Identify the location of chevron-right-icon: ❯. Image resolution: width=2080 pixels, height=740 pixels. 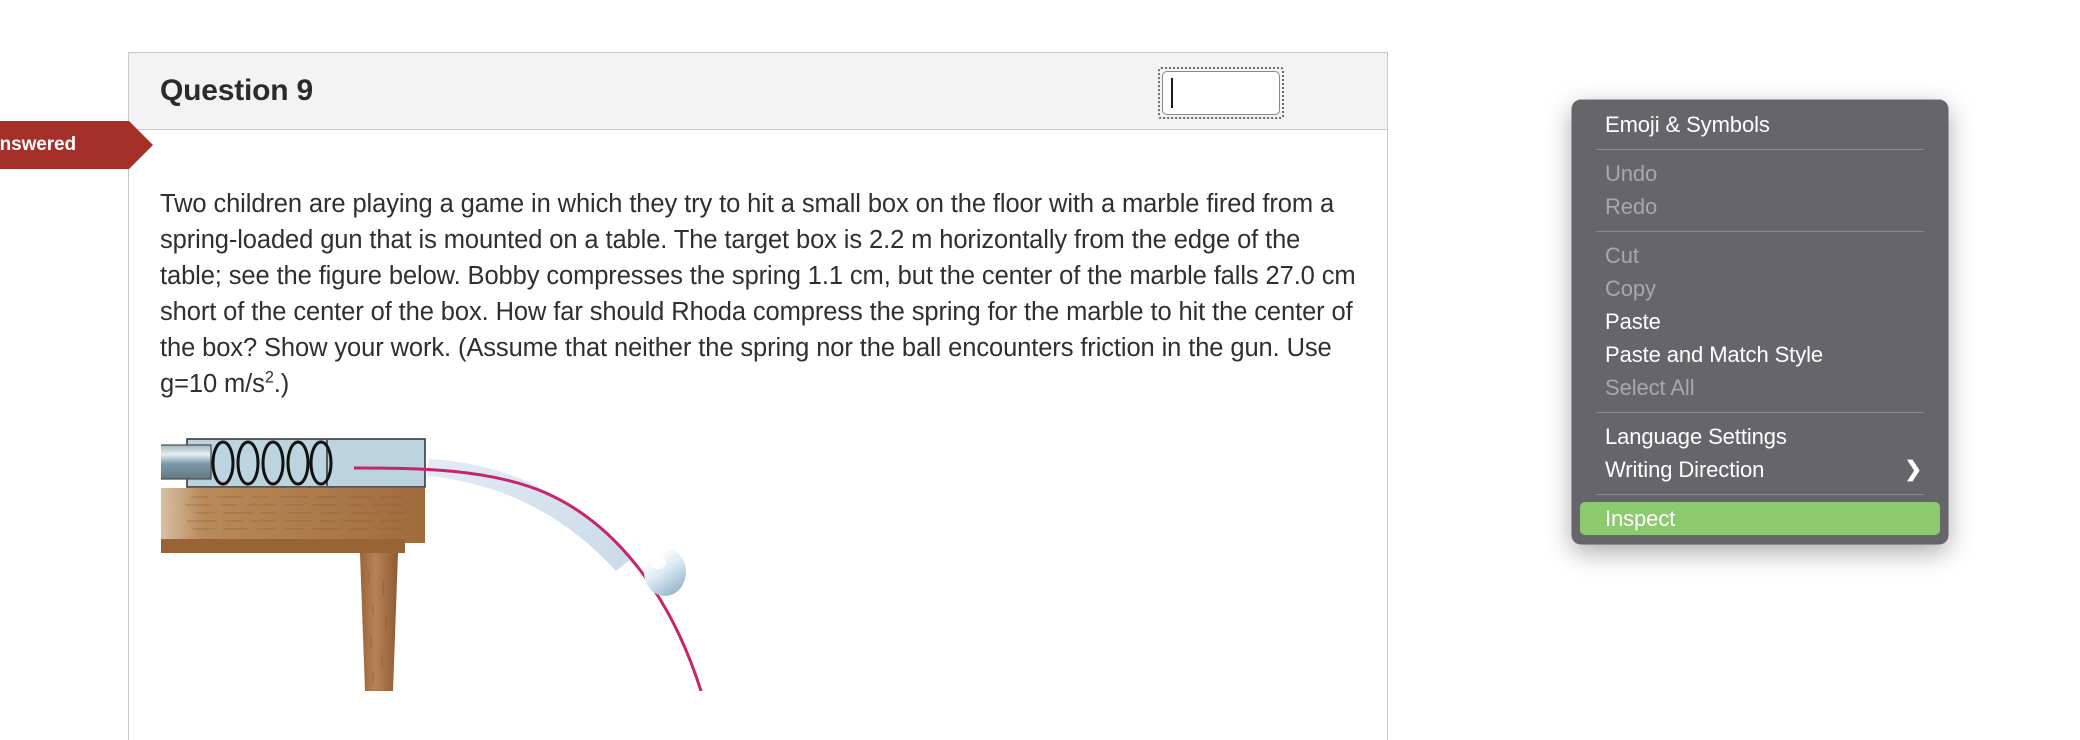
(1913, 469).